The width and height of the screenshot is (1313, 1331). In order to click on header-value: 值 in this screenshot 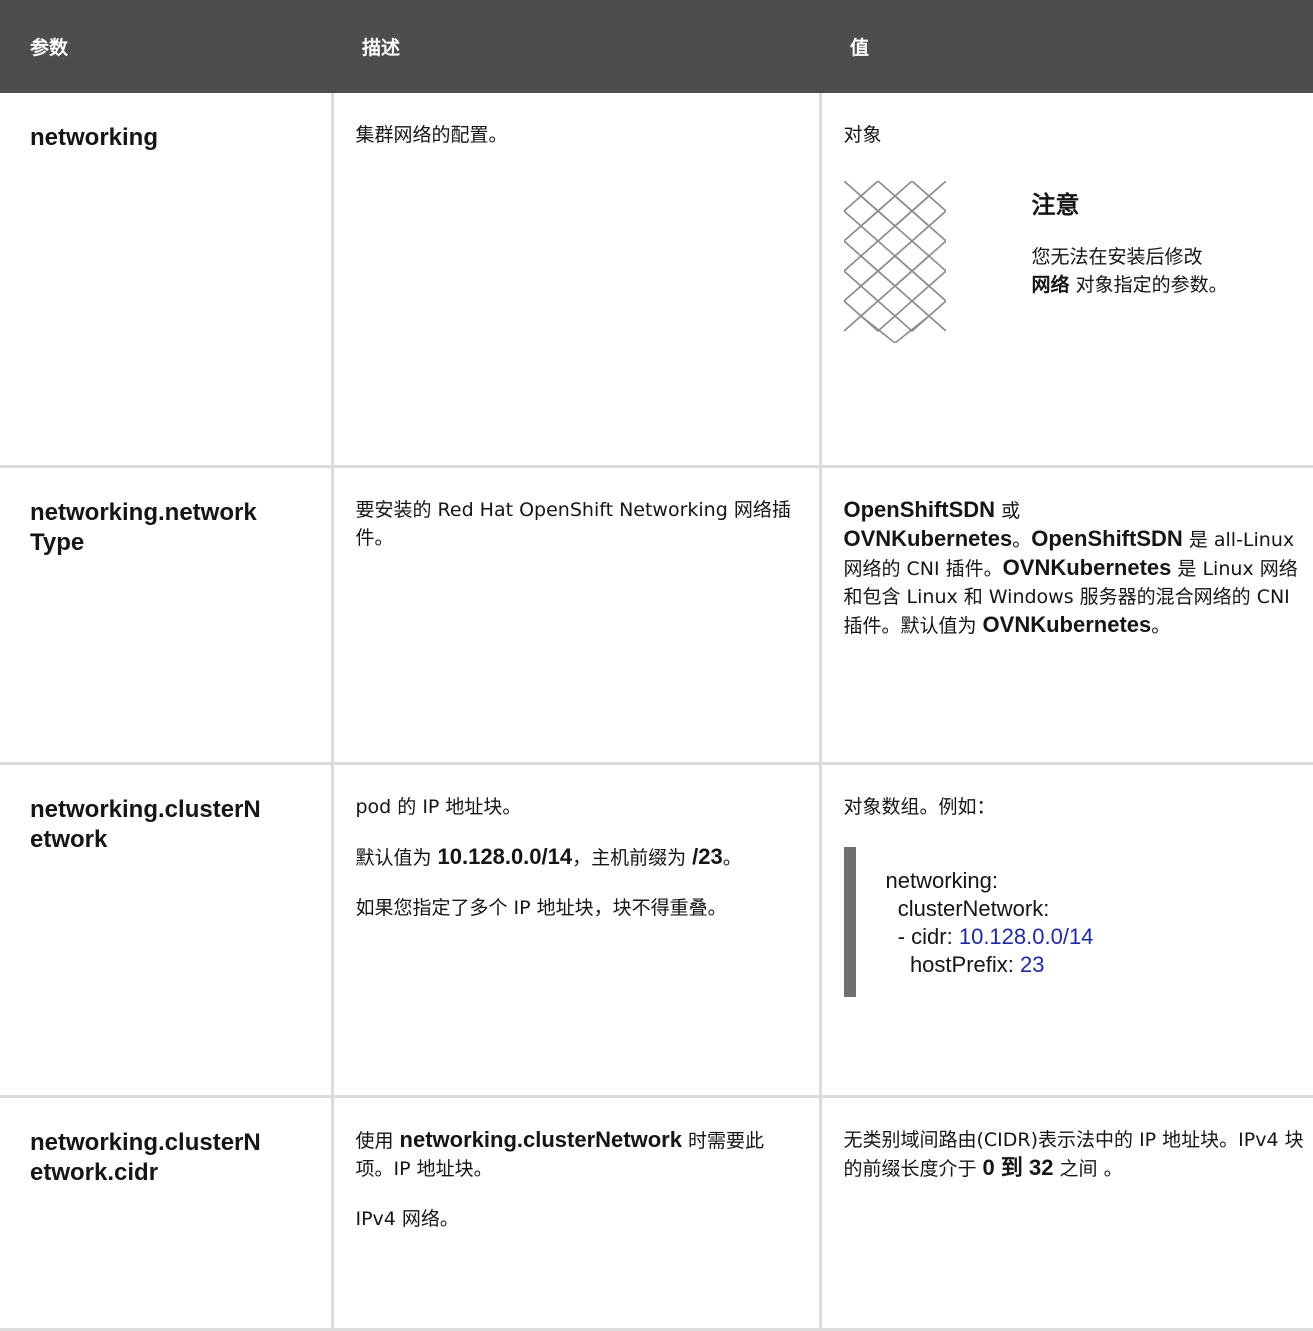, I will do `click(1066, 46)`.